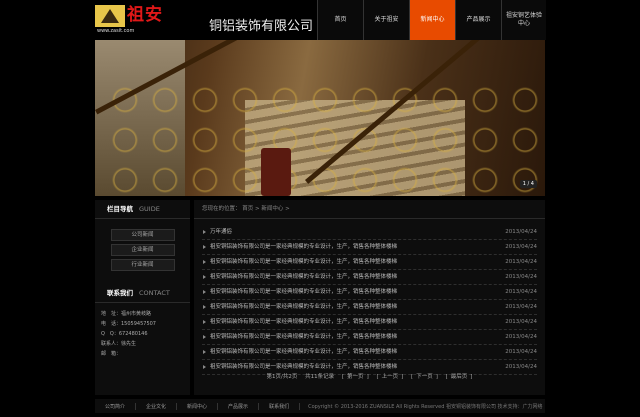  What do you see at coordinates (239, 406) in the screenshot?
I see `footer-link-products: 产品展示` at bounding box center [239, 406].